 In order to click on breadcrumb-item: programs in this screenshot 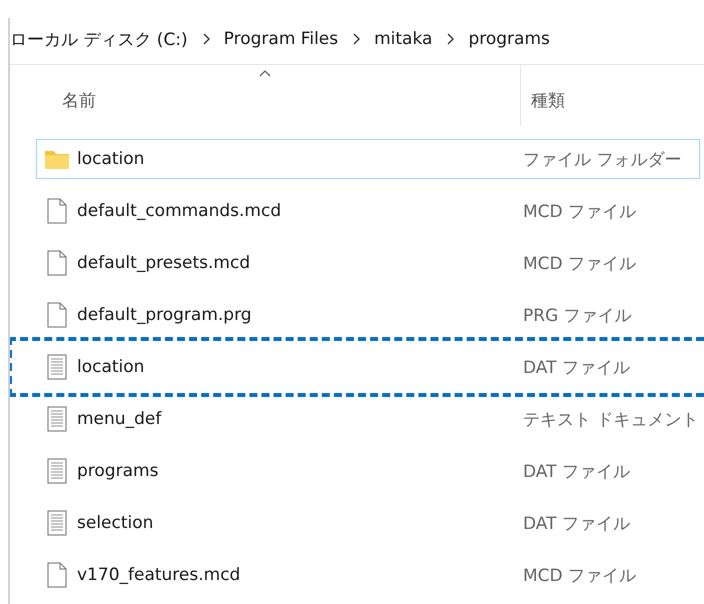, I will do `click(509, 39)`.